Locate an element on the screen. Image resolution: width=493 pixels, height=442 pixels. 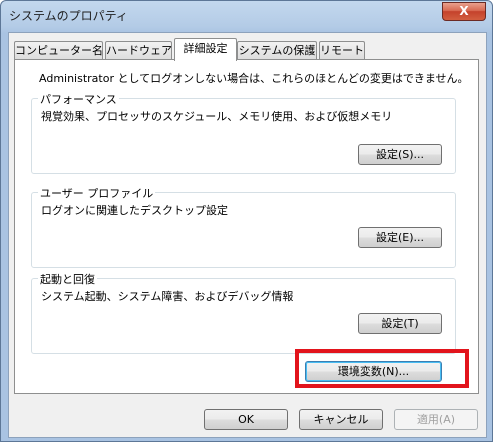
ok-button: OK is located at coordinates (246, 419).